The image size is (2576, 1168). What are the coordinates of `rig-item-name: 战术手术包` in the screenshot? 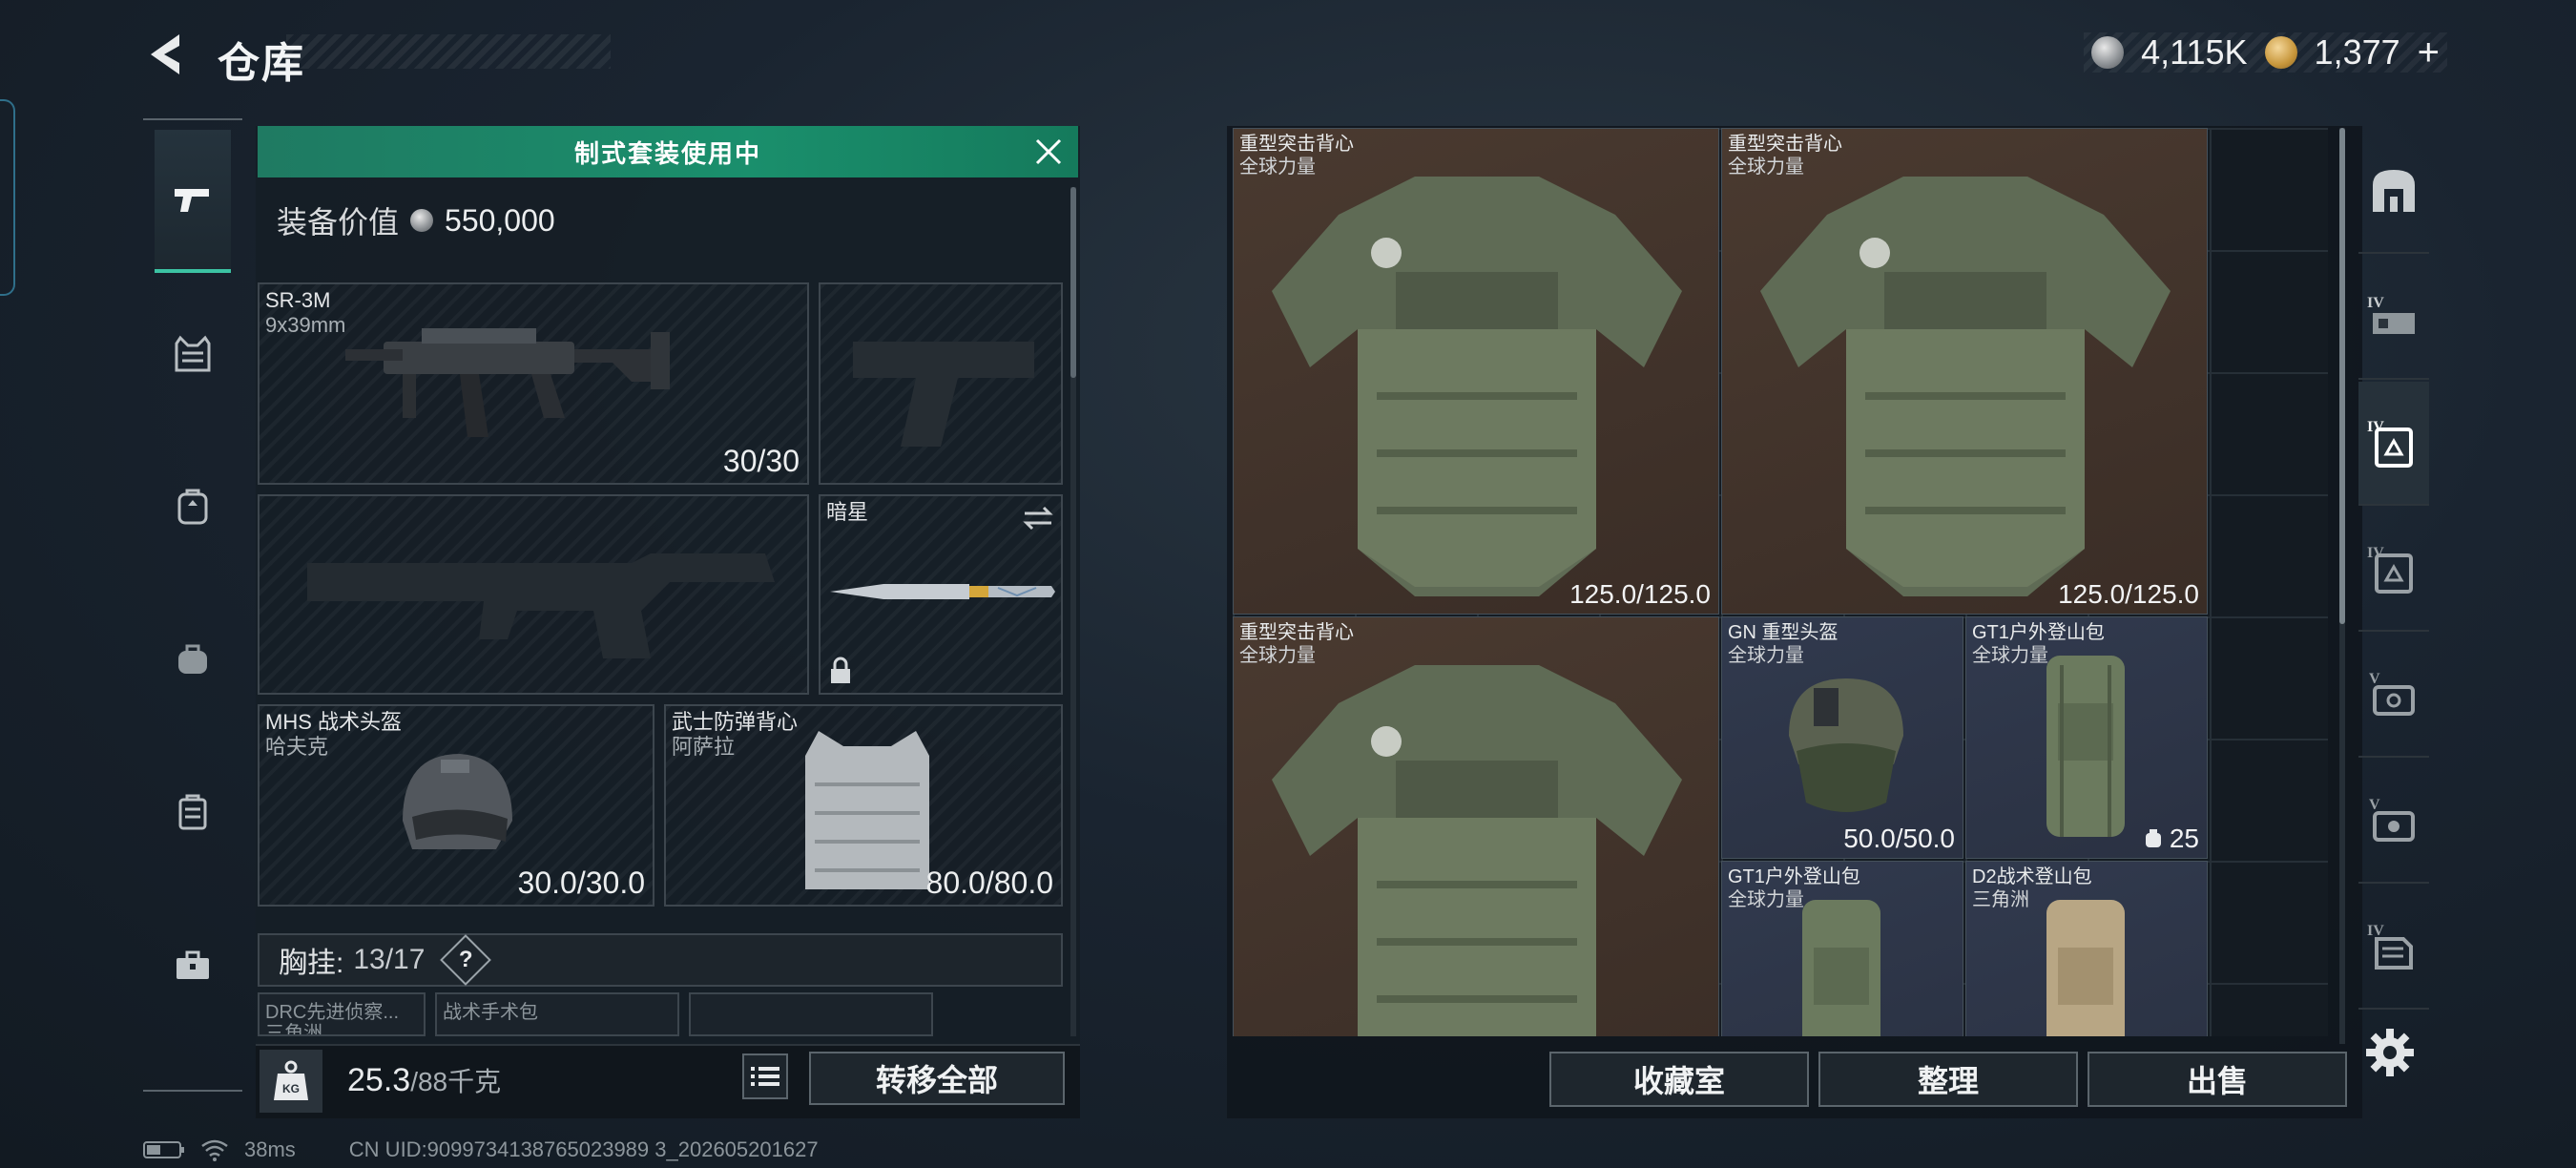 It's located at (490, 1013).